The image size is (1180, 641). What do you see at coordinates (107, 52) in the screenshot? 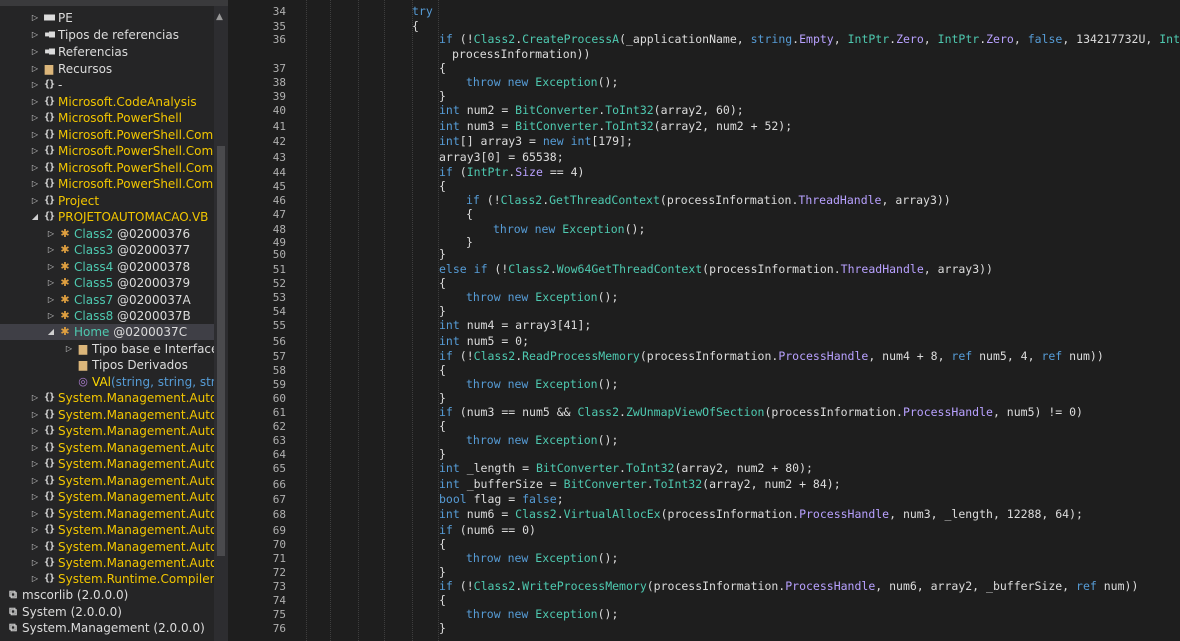
I see `tree-item: ▷ ▪■ Referencias` at bounding box center [107, 52].